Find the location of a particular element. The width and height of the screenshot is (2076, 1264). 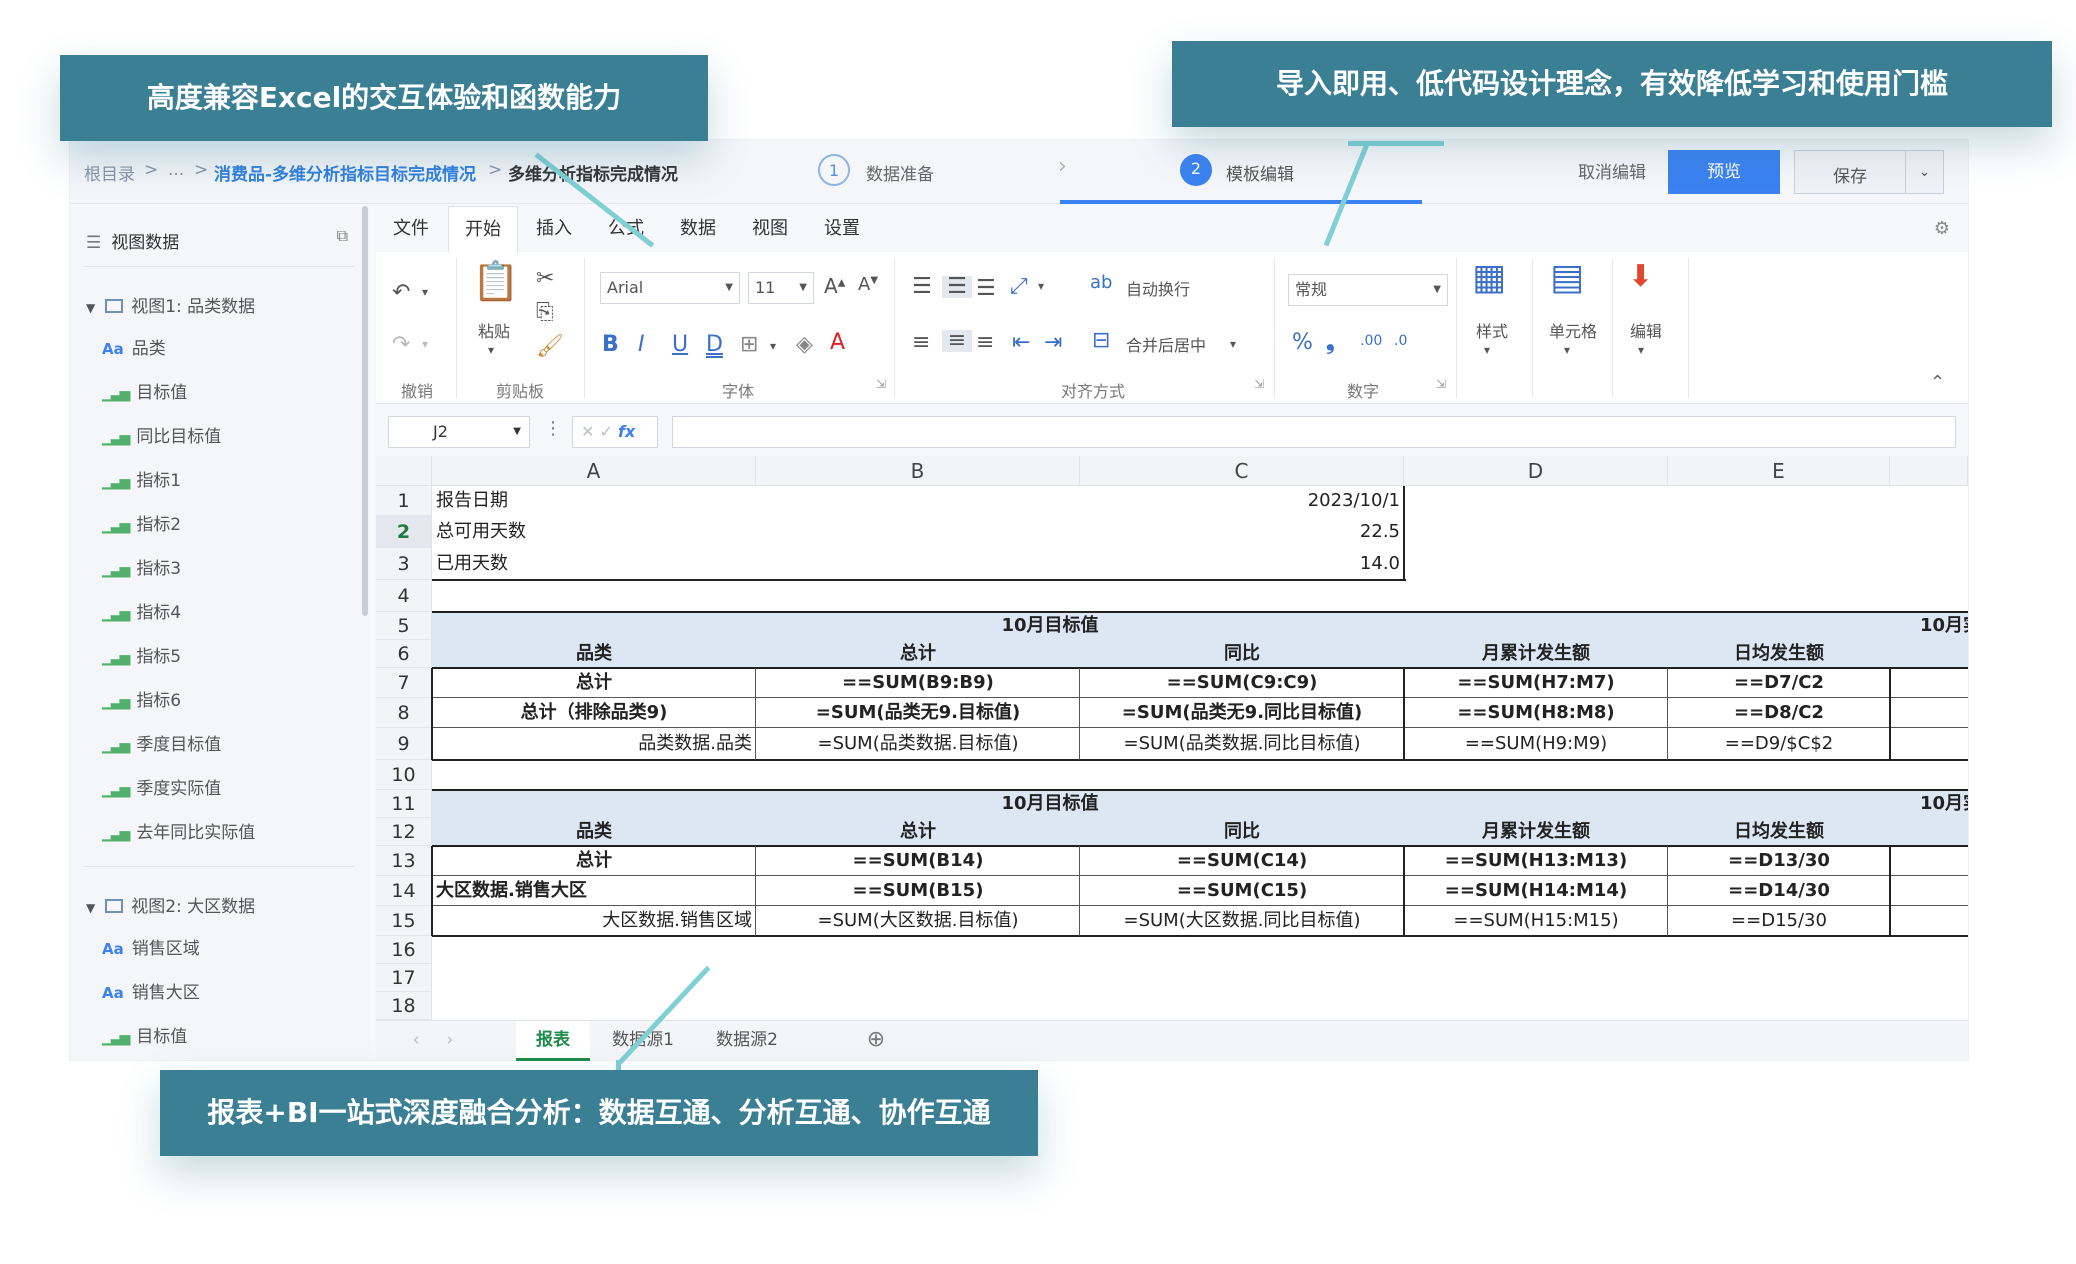

select-all-corner is located at coordinates (404, 471).